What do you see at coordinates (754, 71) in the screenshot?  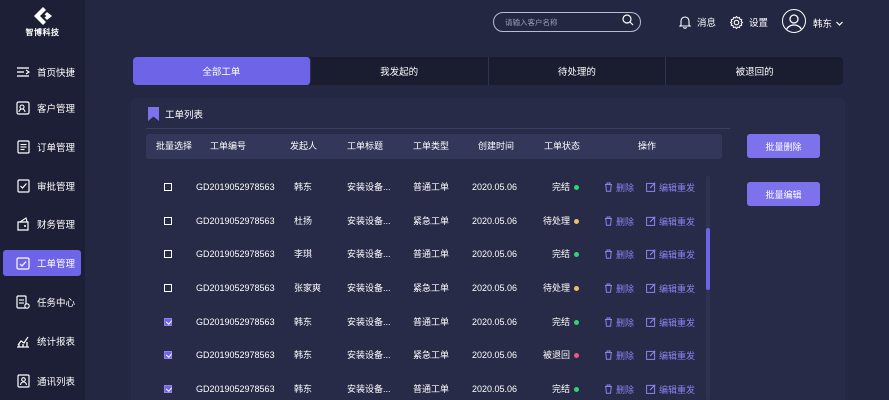 I see `tab-3: 被退回的` at bounding box center [754, 71].